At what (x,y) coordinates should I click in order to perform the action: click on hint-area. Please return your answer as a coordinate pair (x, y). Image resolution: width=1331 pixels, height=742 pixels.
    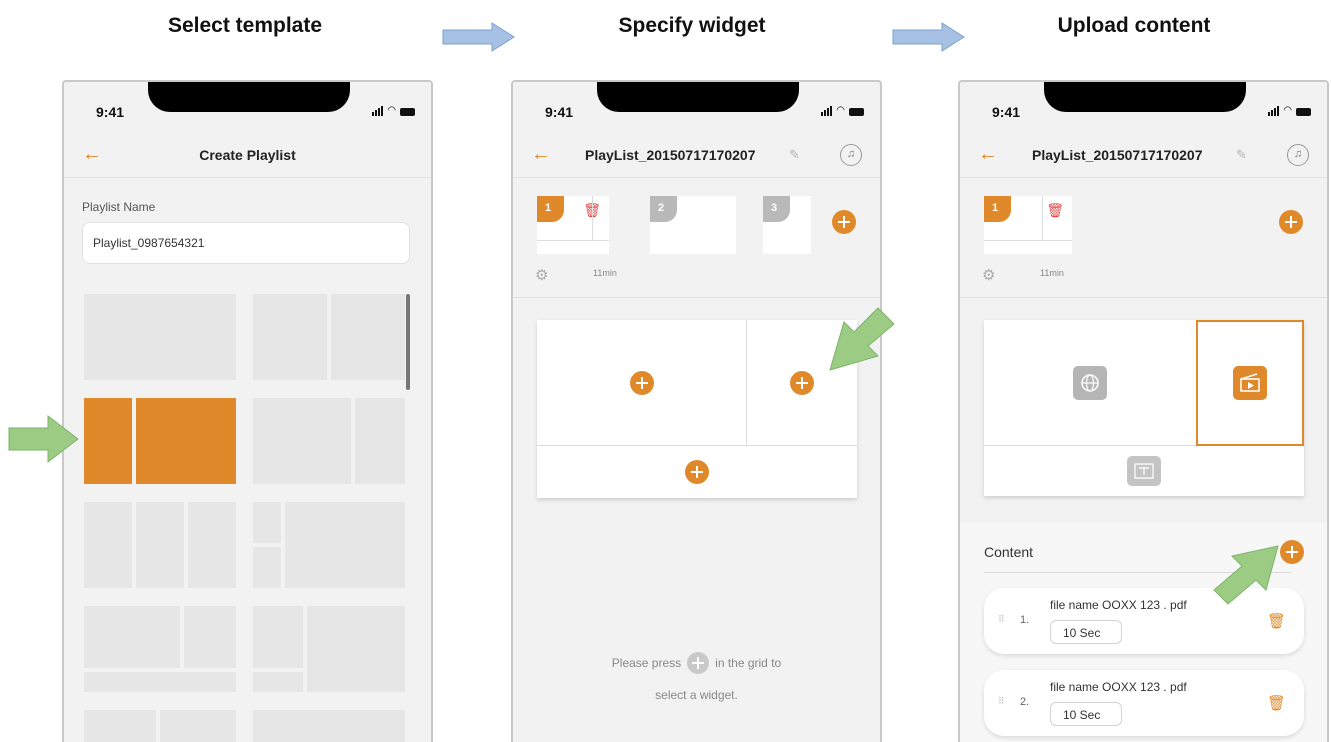
    Looking at the image, I should click on (696, 631).